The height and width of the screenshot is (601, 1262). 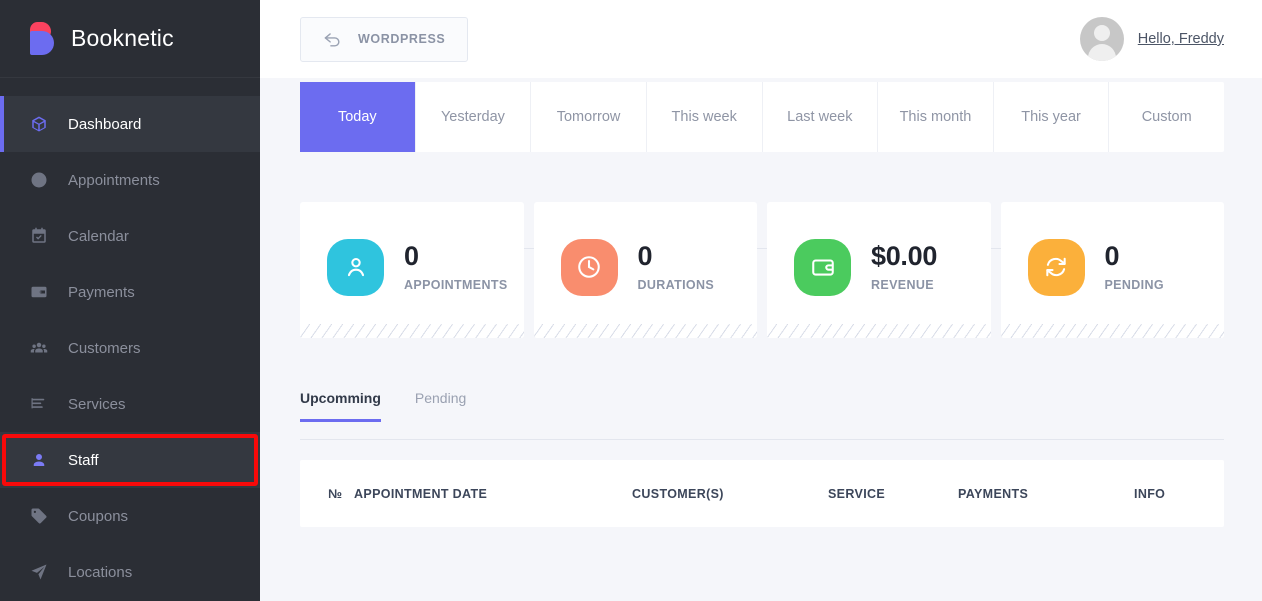 What do you see at coordinates (39, 124) in the screenshot?
I see `cube-icon` at bounding box center [39, 124].